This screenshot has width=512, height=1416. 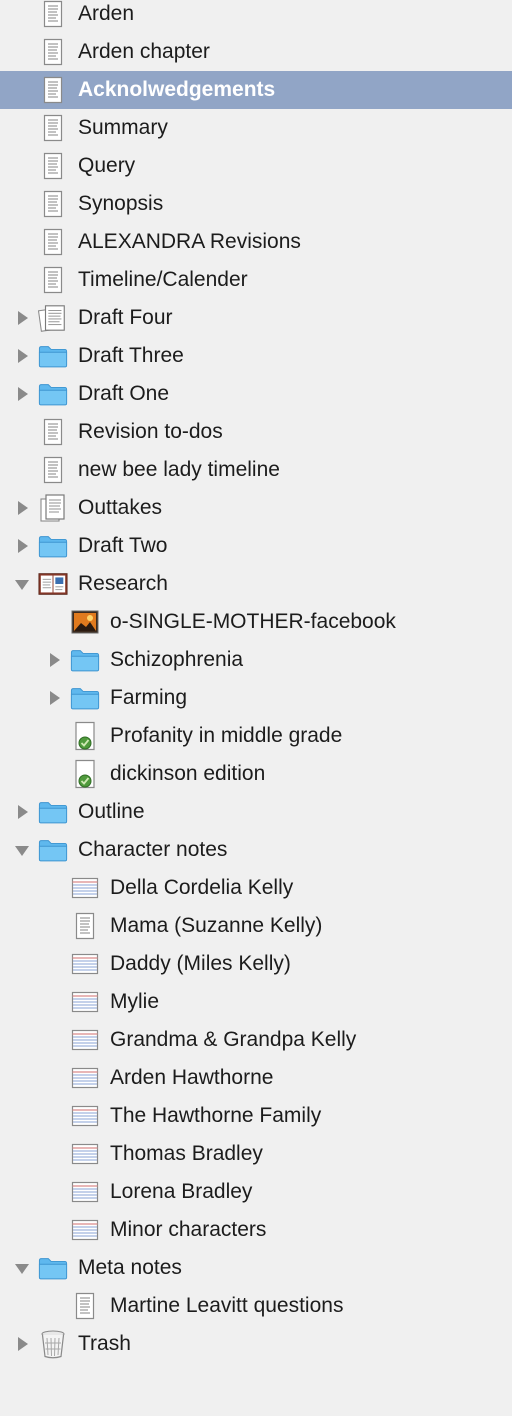 What do you see at coordinates (256, 204) in the screenshot?
I see `binder-item: Synopsis` at bounding box center [256, 204].